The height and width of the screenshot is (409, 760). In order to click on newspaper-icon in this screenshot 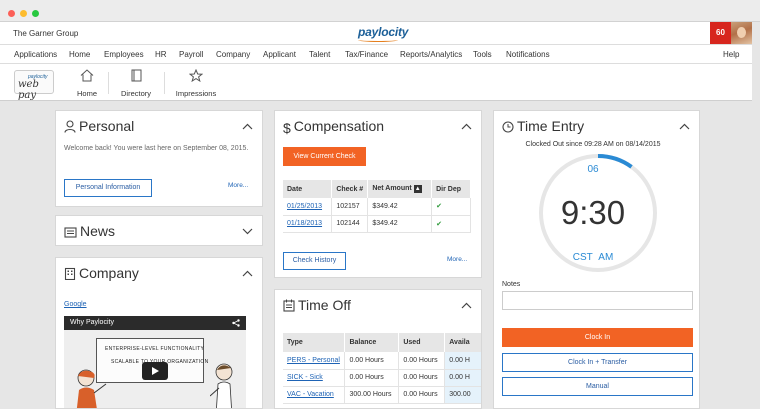, I will do `click(70, 232)`.